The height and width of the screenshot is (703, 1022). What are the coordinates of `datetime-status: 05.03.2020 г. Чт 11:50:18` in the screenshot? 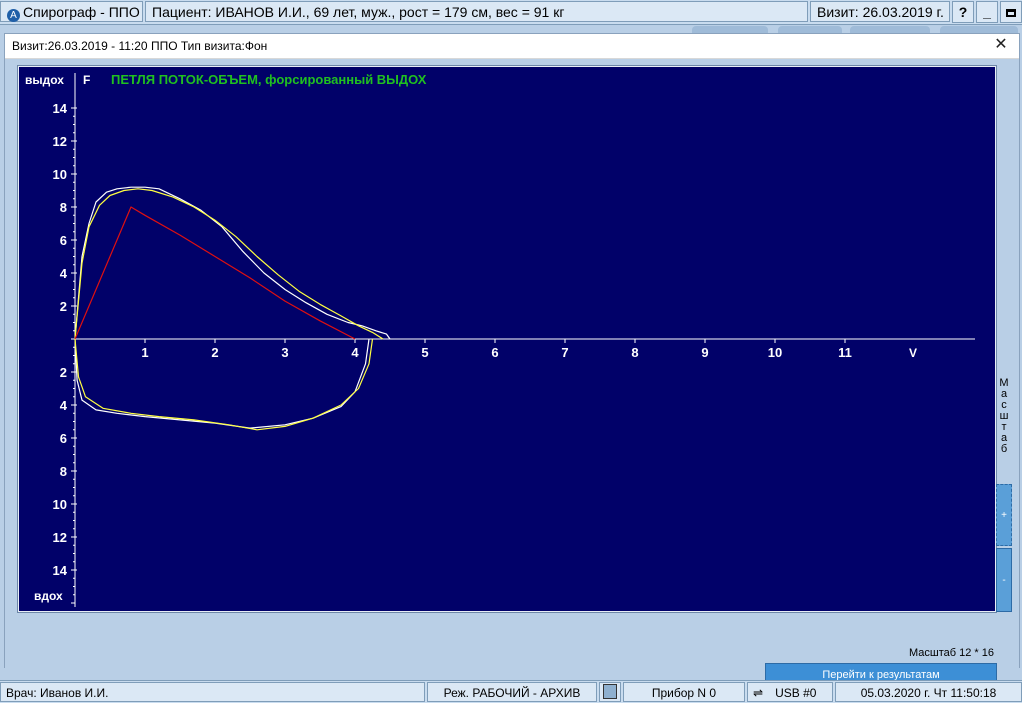 It's located at (928, 692).